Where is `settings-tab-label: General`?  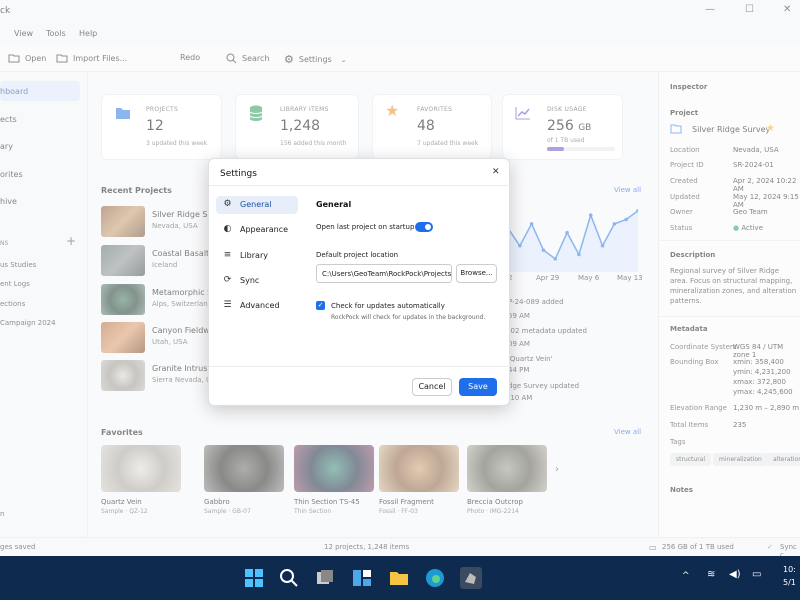 settings-tab-label: General is located at coordinates (256, 204).